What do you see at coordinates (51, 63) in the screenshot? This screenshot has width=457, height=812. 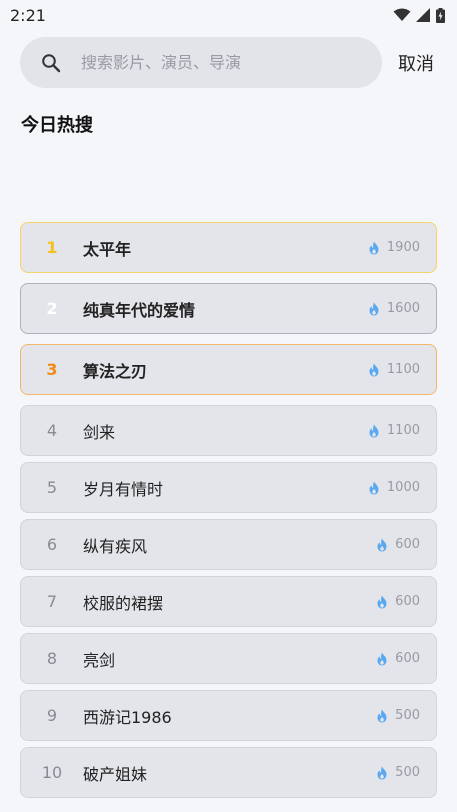 I see `search-icon` at bounding box center [51, 63].